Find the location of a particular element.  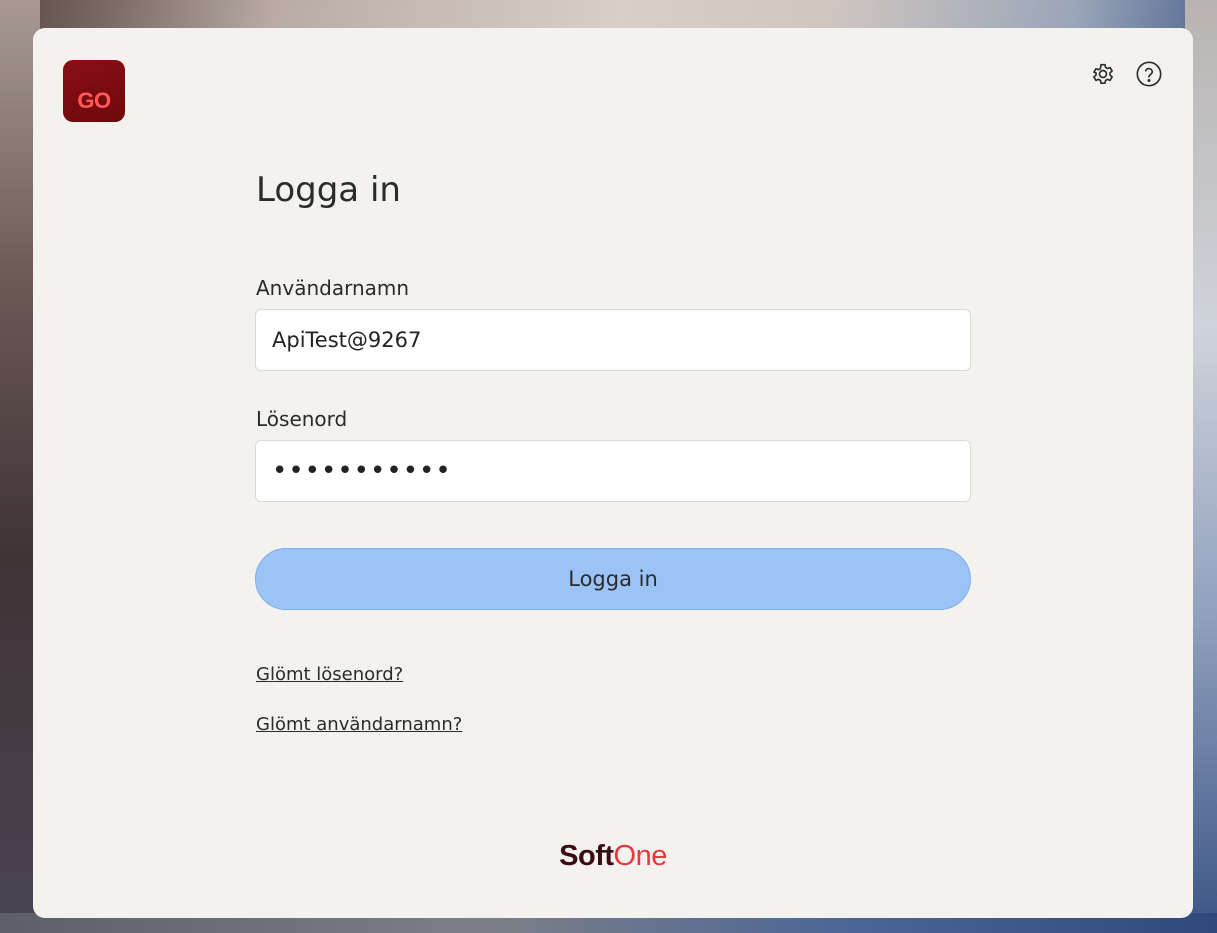

login-button: Logga in is located at coordinates (613, 579).